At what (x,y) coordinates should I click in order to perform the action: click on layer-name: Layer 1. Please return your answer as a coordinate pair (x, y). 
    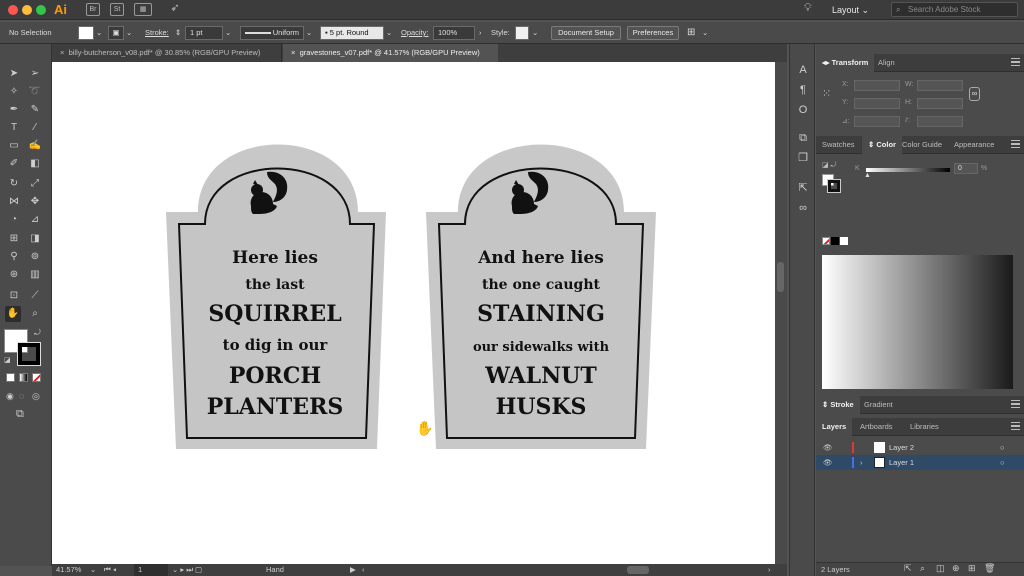
    Looking at the image, I should click on (901, 462).